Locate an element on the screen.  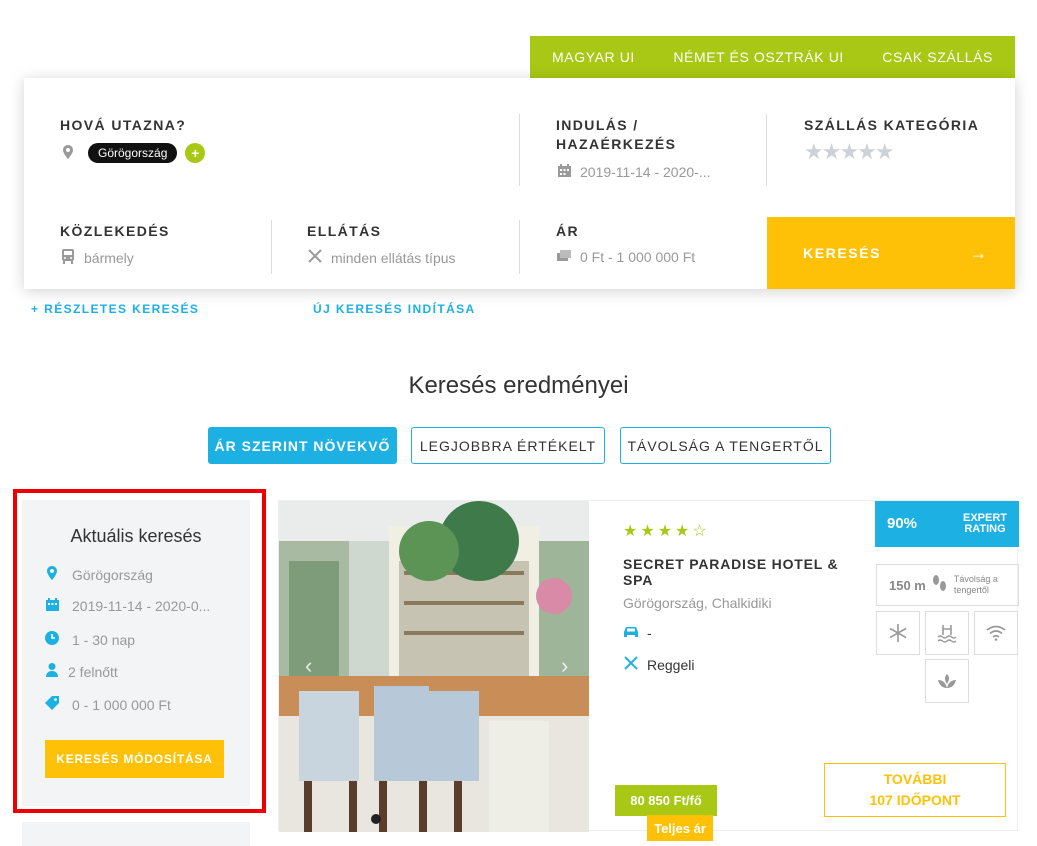
rating-label: EXPERT RATING is located at coordinates (985, 524).